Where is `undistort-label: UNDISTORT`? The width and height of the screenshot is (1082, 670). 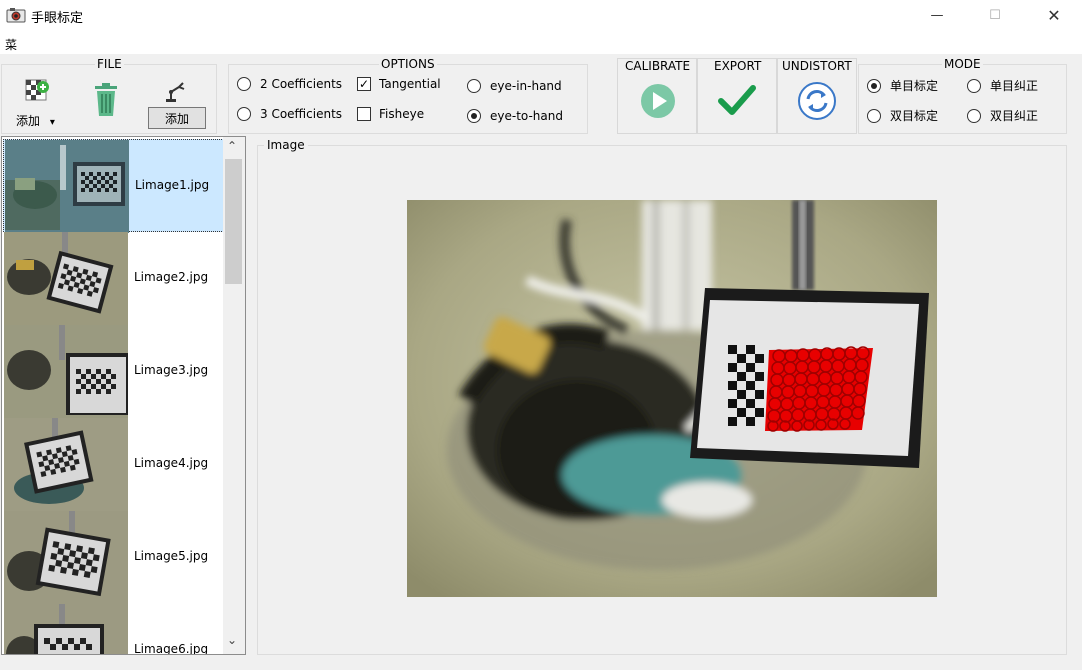
undistort-label: UNDISTORT is located at coordinates (817, 66).